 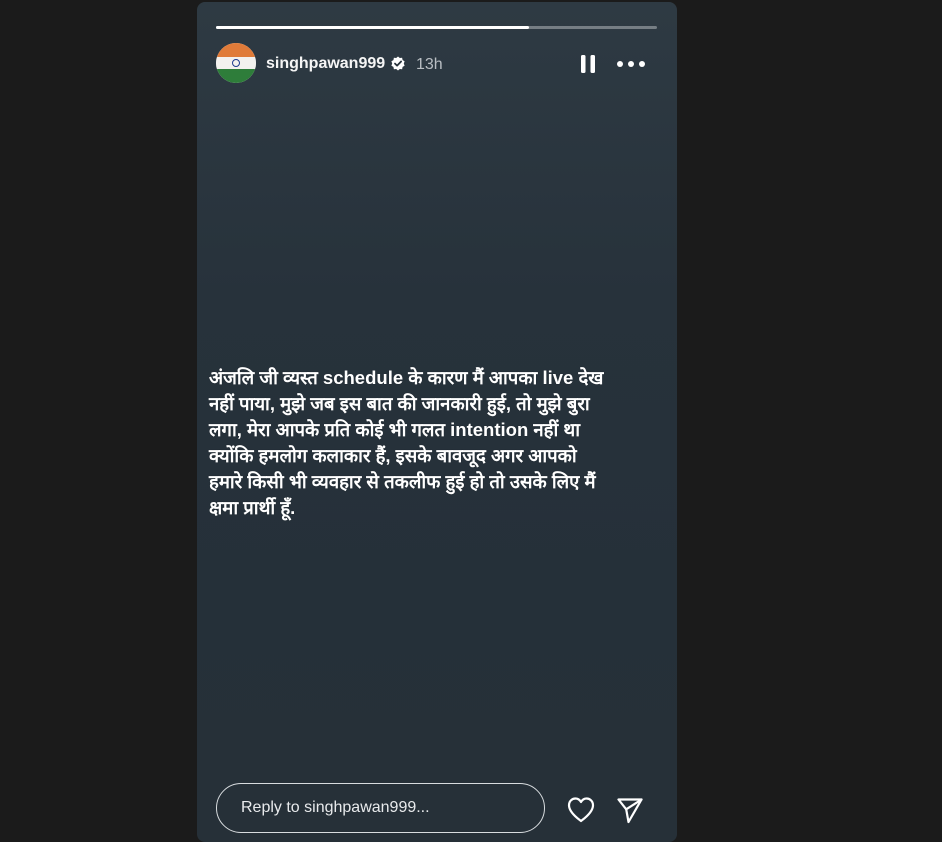 I want to click on ashoka-chakra-icon, so click(x=236, y=63).